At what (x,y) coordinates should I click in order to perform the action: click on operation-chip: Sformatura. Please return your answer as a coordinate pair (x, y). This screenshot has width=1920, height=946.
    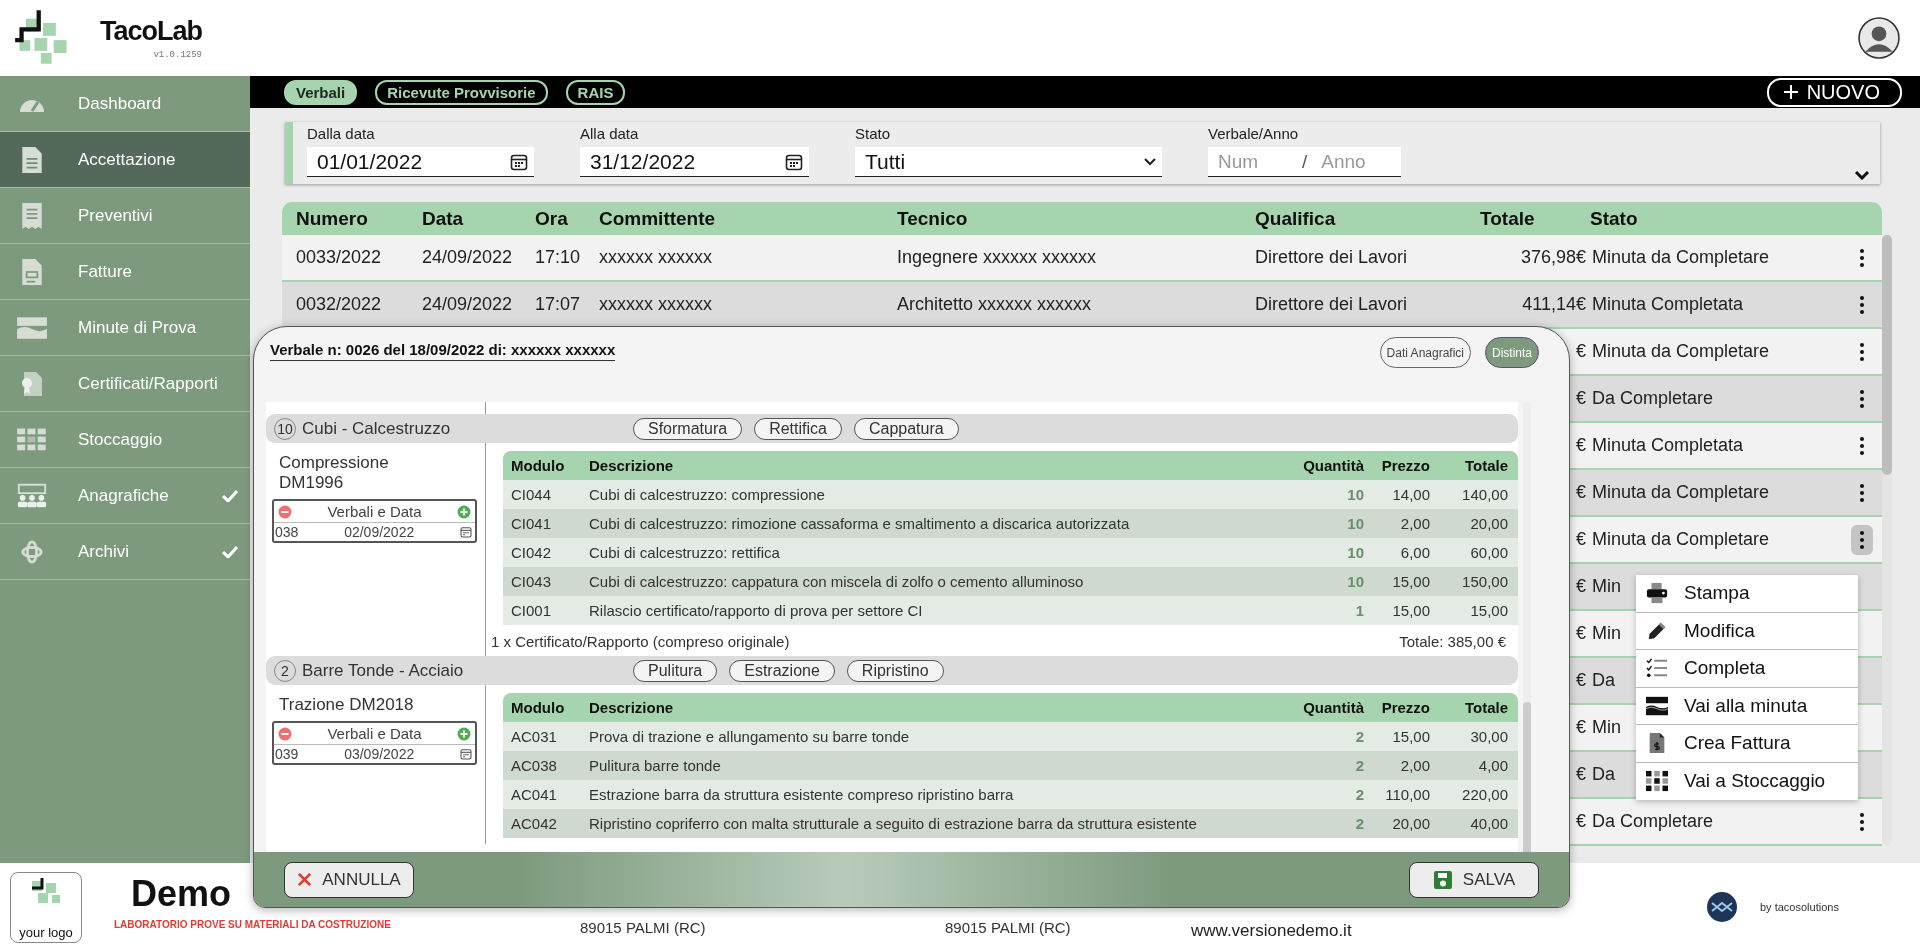
    Looking at the image, I should click on (688, 428).